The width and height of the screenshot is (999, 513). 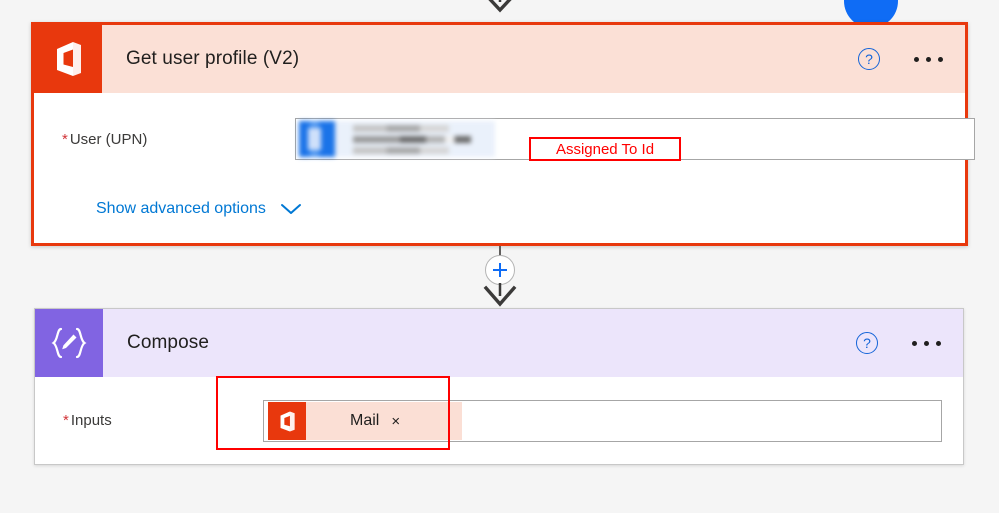 I want to click on show-advanced-options-link: Show advanced options, so click(x=199, y=209).